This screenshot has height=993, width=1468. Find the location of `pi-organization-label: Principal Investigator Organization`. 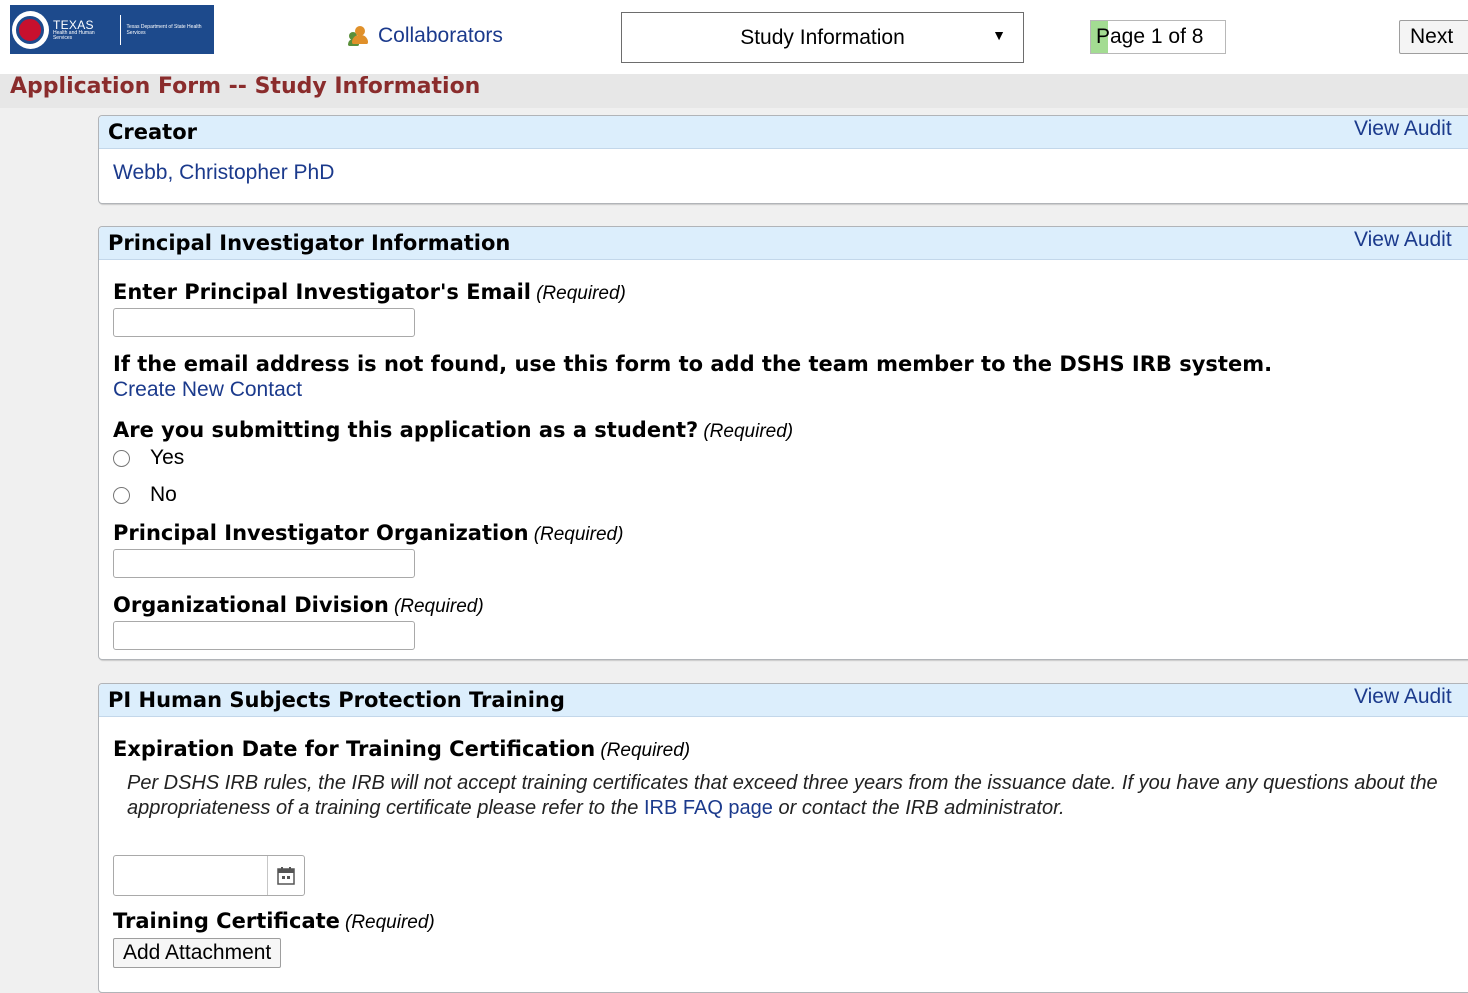

pi-organization-label: Principal Investigator Organization is located at coordinates (321, 533).